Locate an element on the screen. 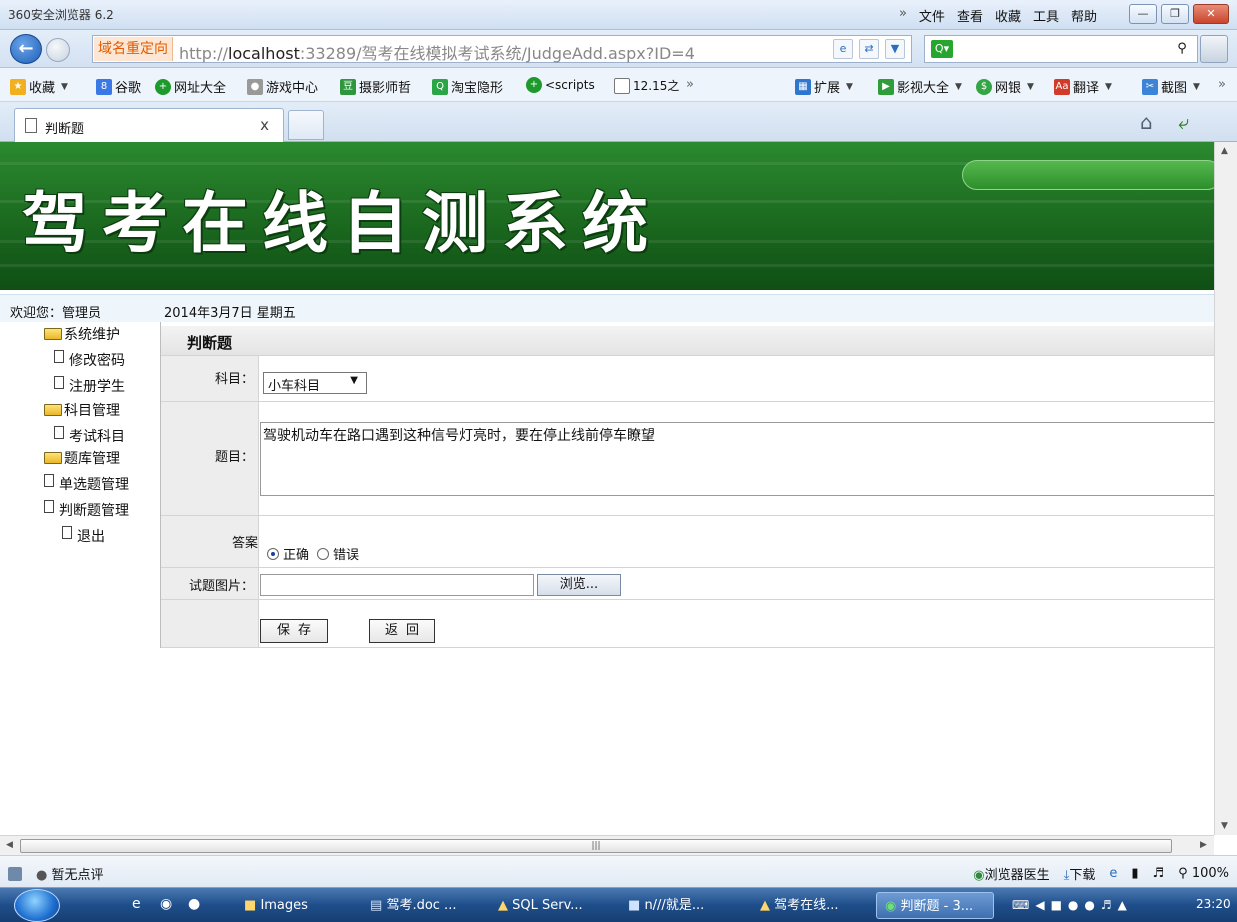 This screenshot has width=1237, height=922. tree-folder-question-bank: 题库管理 is located at coordinates (82, 458).